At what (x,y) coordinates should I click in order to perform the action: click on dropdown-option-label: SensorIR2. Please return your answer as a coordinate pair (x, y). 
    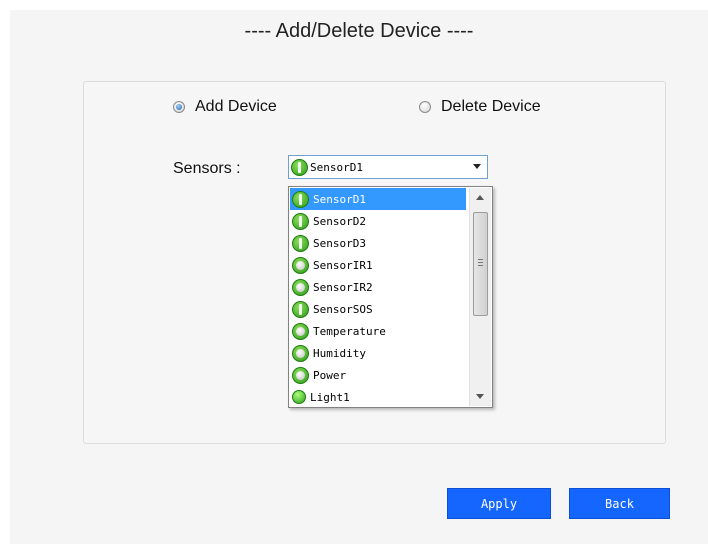
    Looking at the image, I should click on (343, 287).